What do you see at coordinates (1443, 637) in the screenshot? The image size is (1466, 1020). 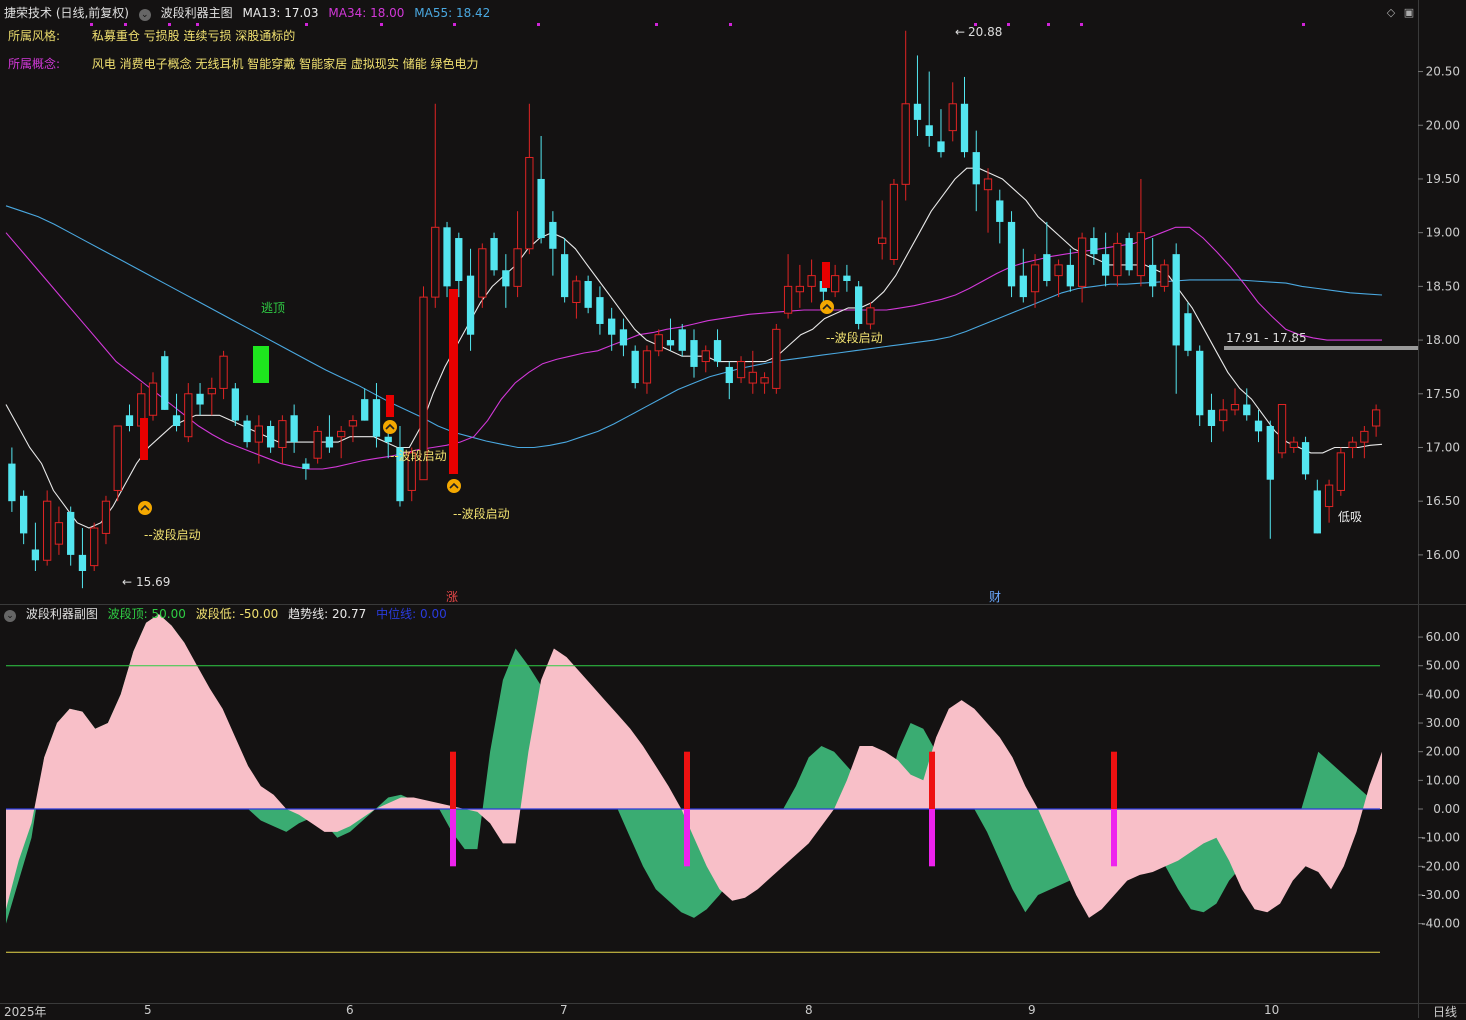 I see `y-tick-label: 60.00` at bounding box center [1443, 637].